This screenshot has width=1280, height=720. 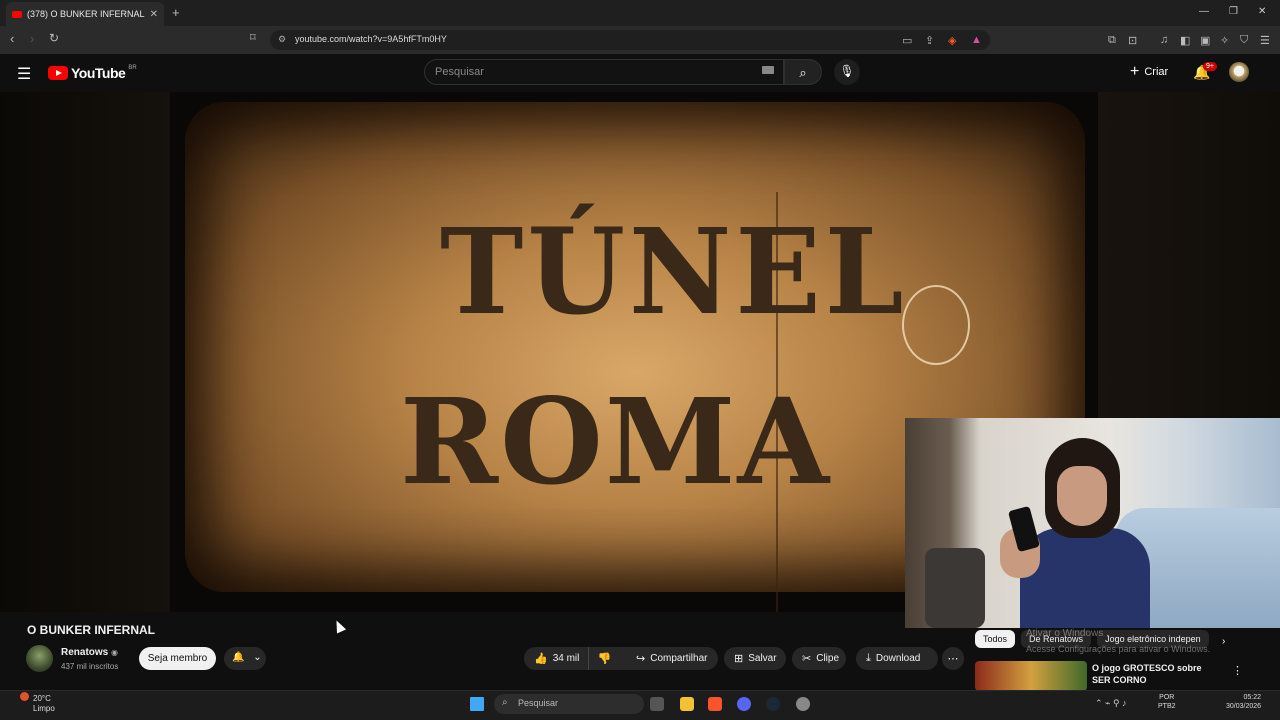 What do you see at coordinates (32, 38) in the screenshot?
I see `forward-arrow-icon: ›` at bounding box center [32, 38].